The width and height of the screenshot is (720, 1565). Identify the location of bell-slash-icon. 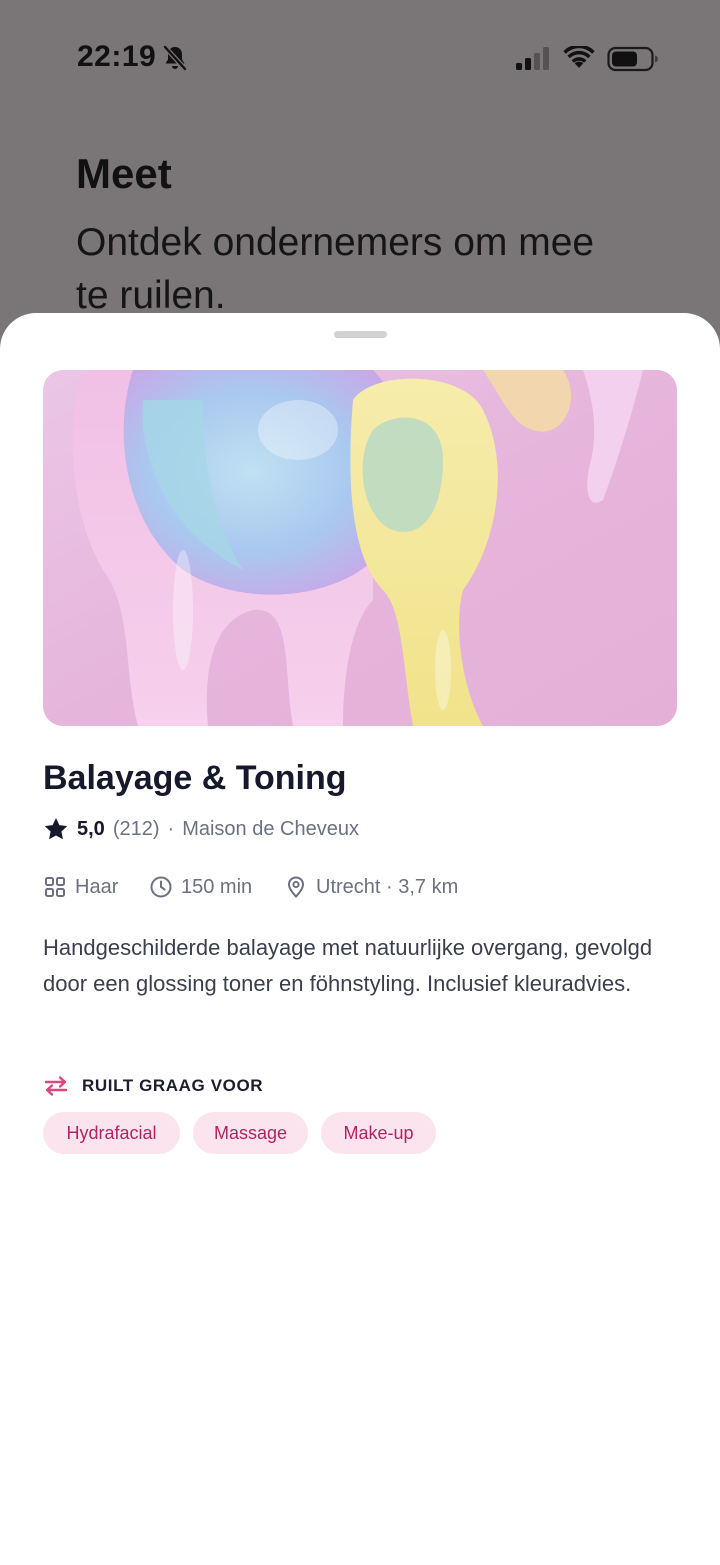
(175, 58).